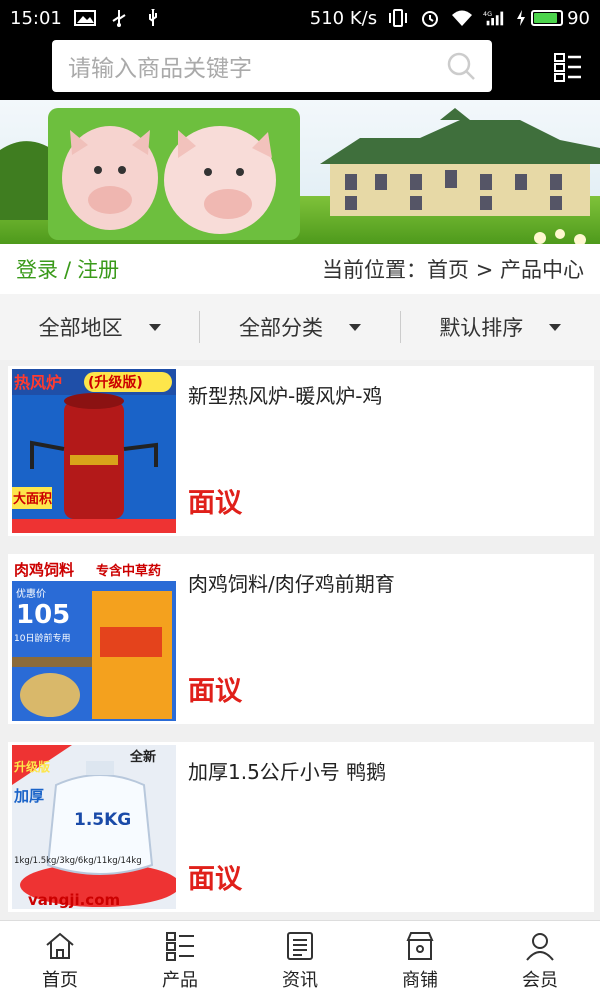 The width and height of the screenshot is (600, 1000). I want to click on signal-icon: 4G, so click(493, 18).